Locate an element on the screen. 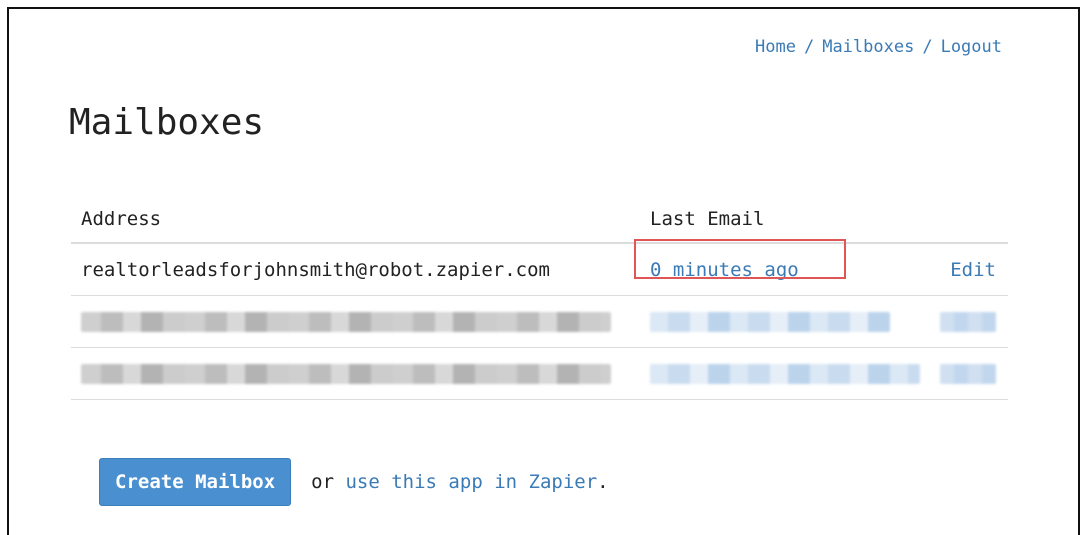 This screenshot has width=1087, height=535. or-text-group: or use this app in Zapier. is located at coordinates (459, 482).